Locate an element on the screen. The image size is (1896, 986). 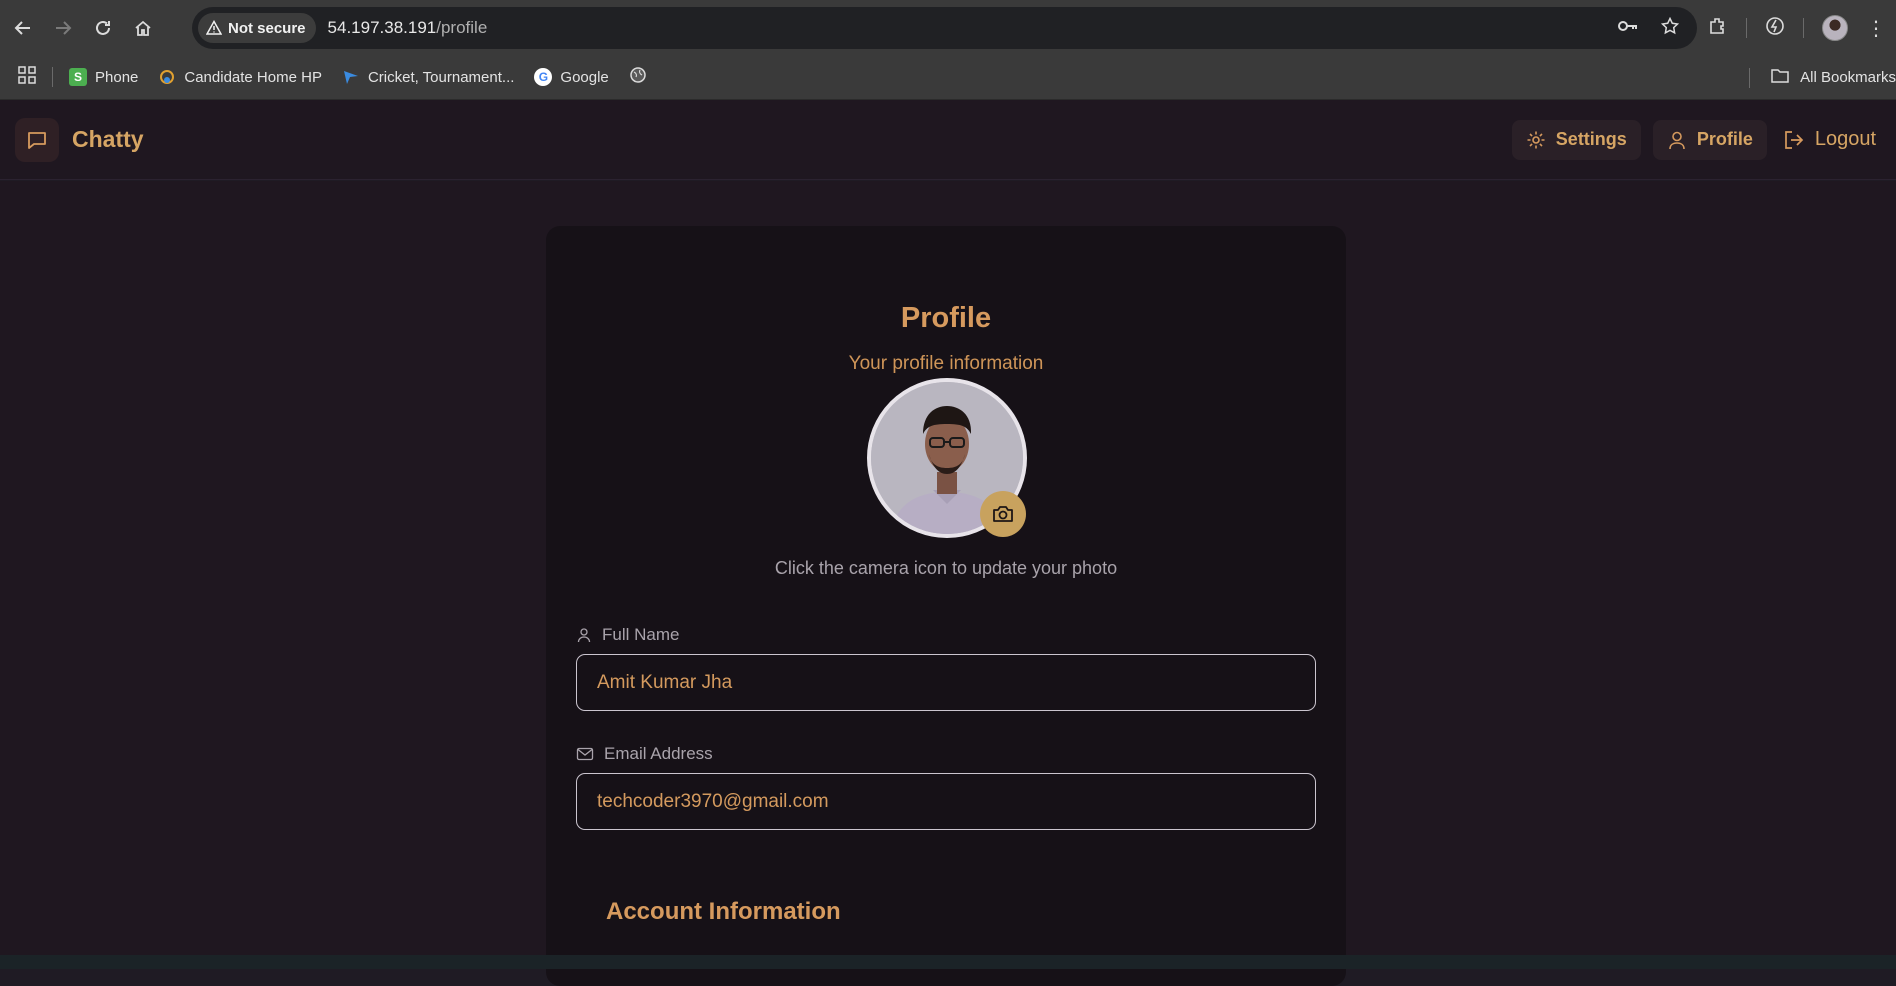
bookmark-label: Candidate Home HP is located at coordinates (253, 77).